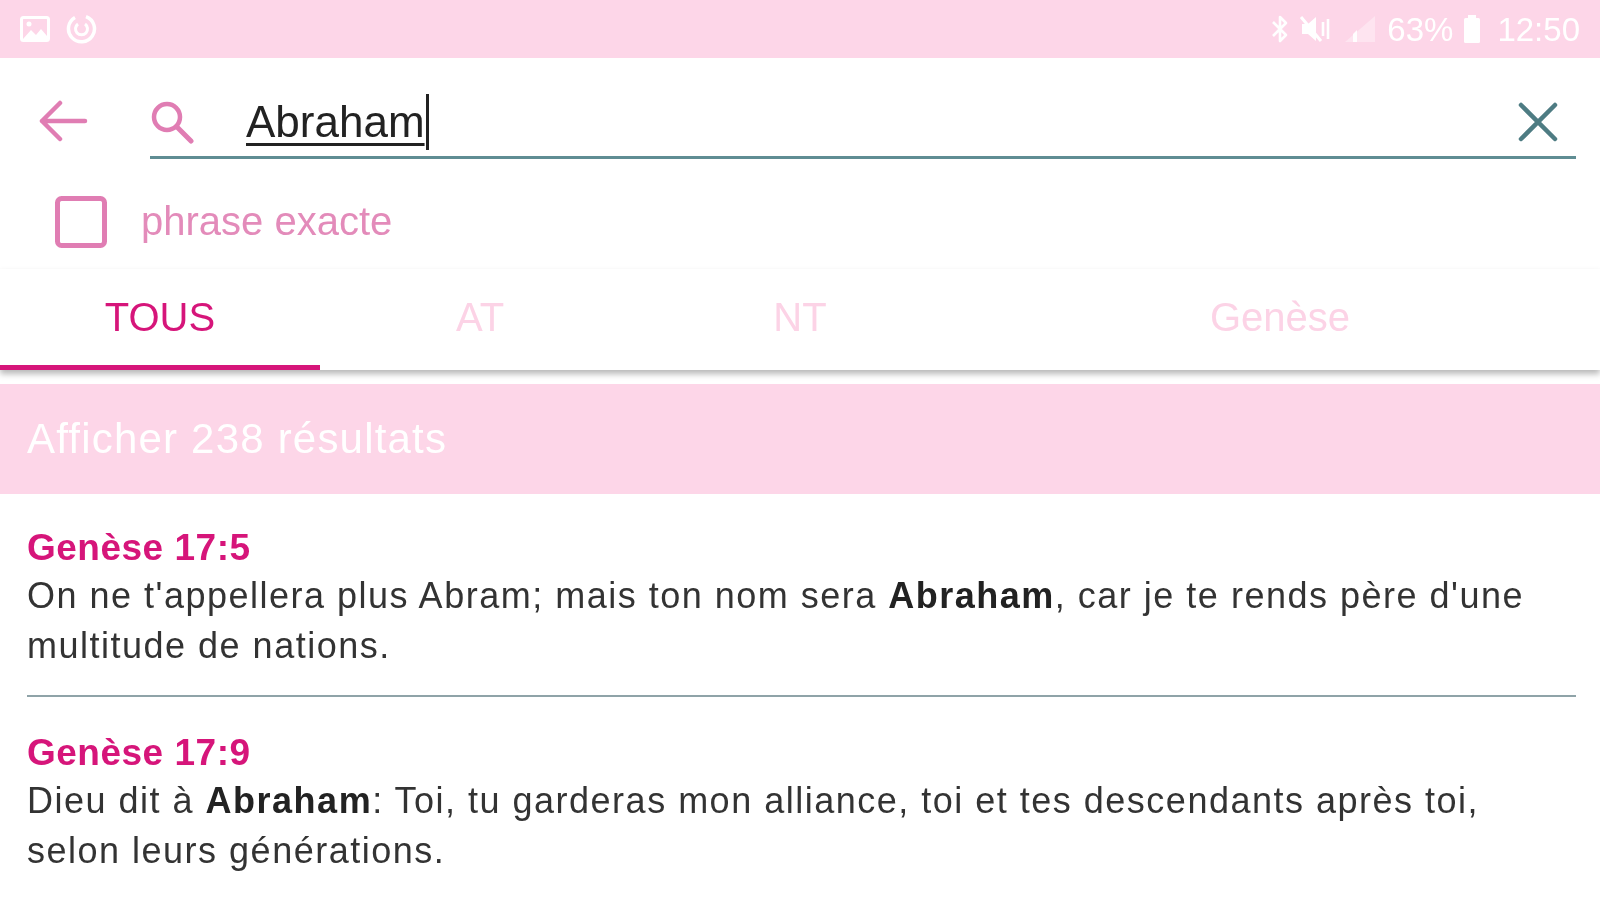  I want to click on close-icon, so click(1538, 121).